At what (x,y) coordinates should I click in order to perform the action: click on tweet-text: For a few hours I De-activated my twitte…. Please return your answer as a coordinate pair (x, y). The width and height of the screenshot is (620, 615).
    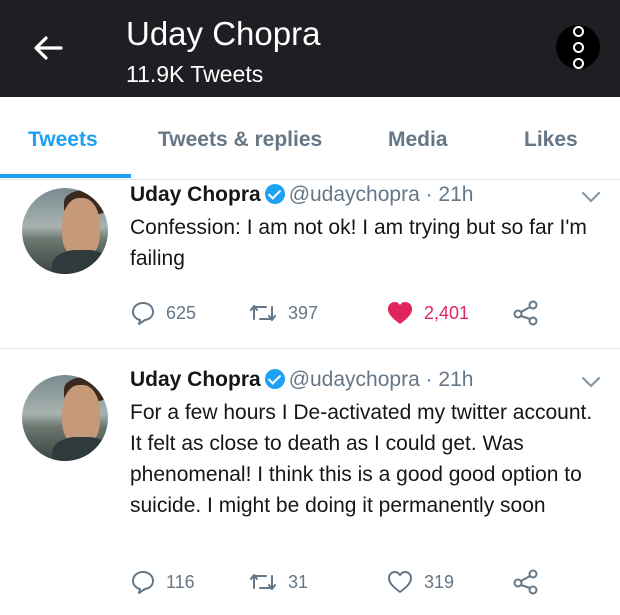
    Looking at the image, I should click on (361, 459).